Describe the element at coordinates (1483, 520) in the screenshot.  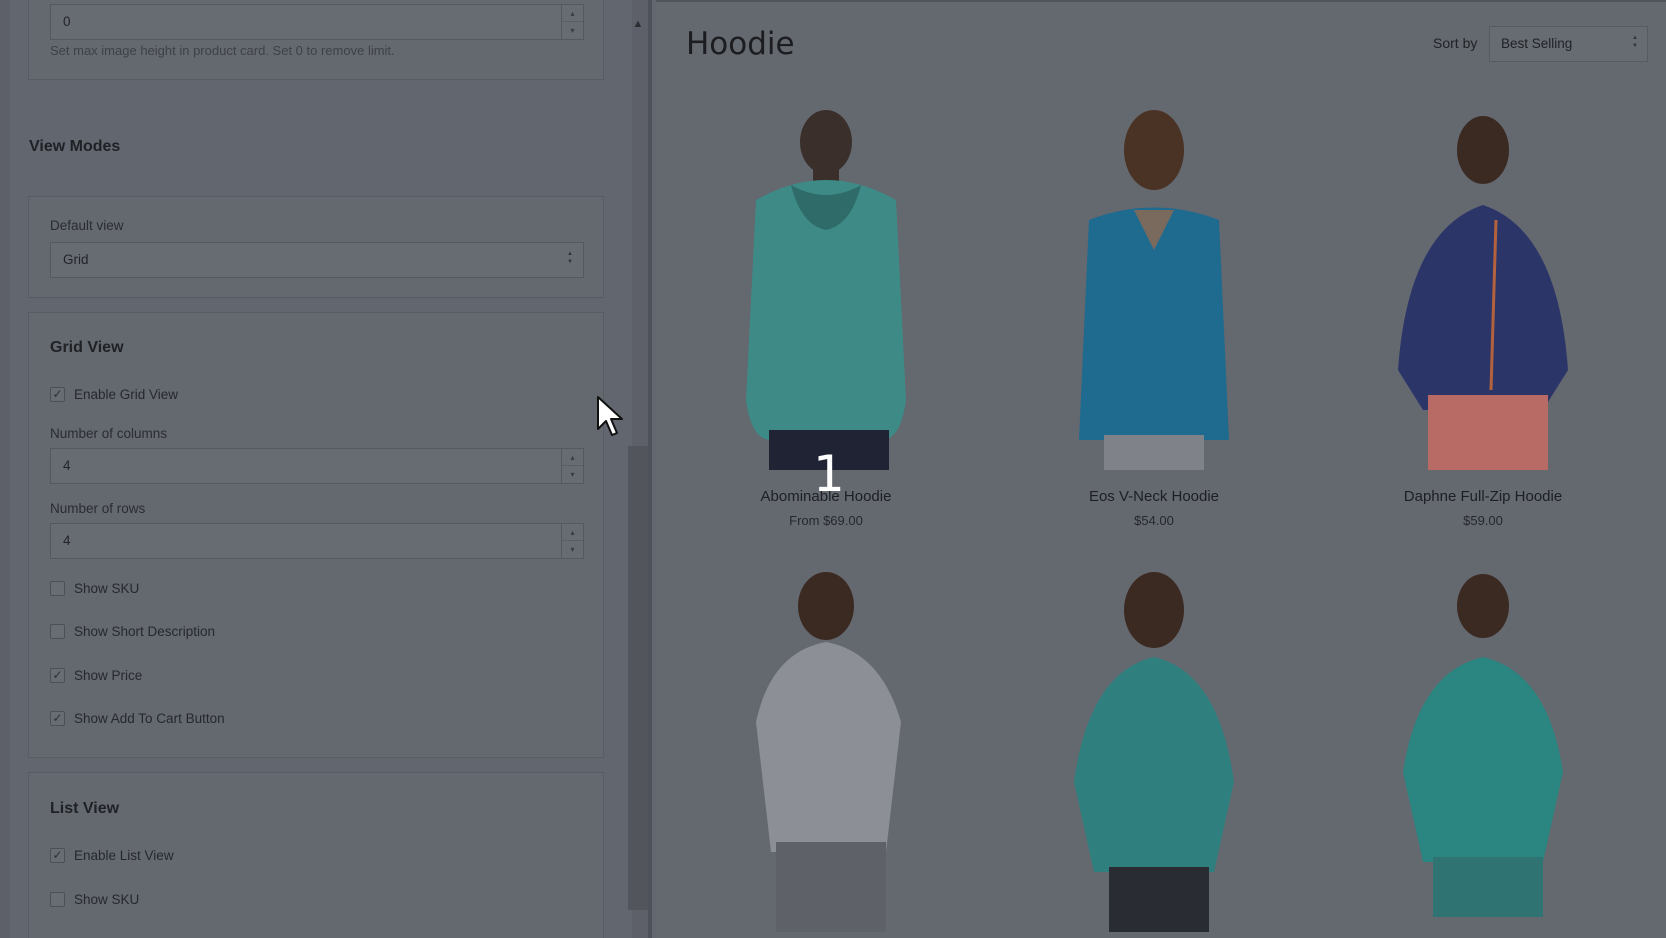
I see `product-price: $59.00` at that location.